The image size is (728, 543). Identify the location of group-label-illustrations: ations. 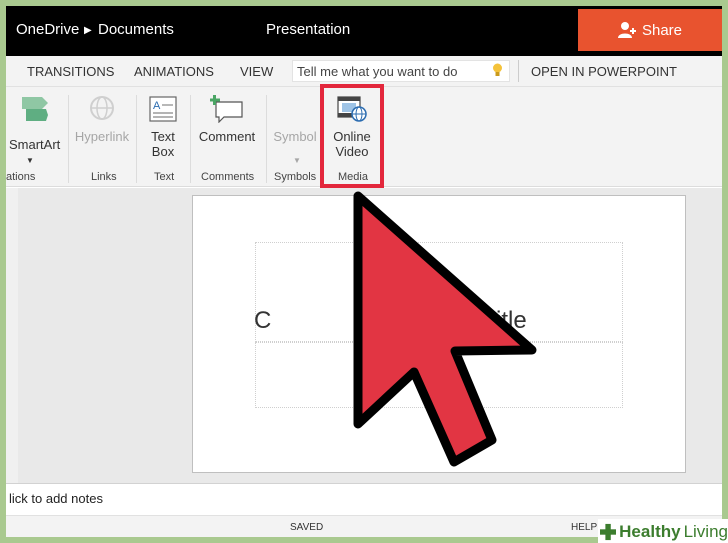
(21, 177).